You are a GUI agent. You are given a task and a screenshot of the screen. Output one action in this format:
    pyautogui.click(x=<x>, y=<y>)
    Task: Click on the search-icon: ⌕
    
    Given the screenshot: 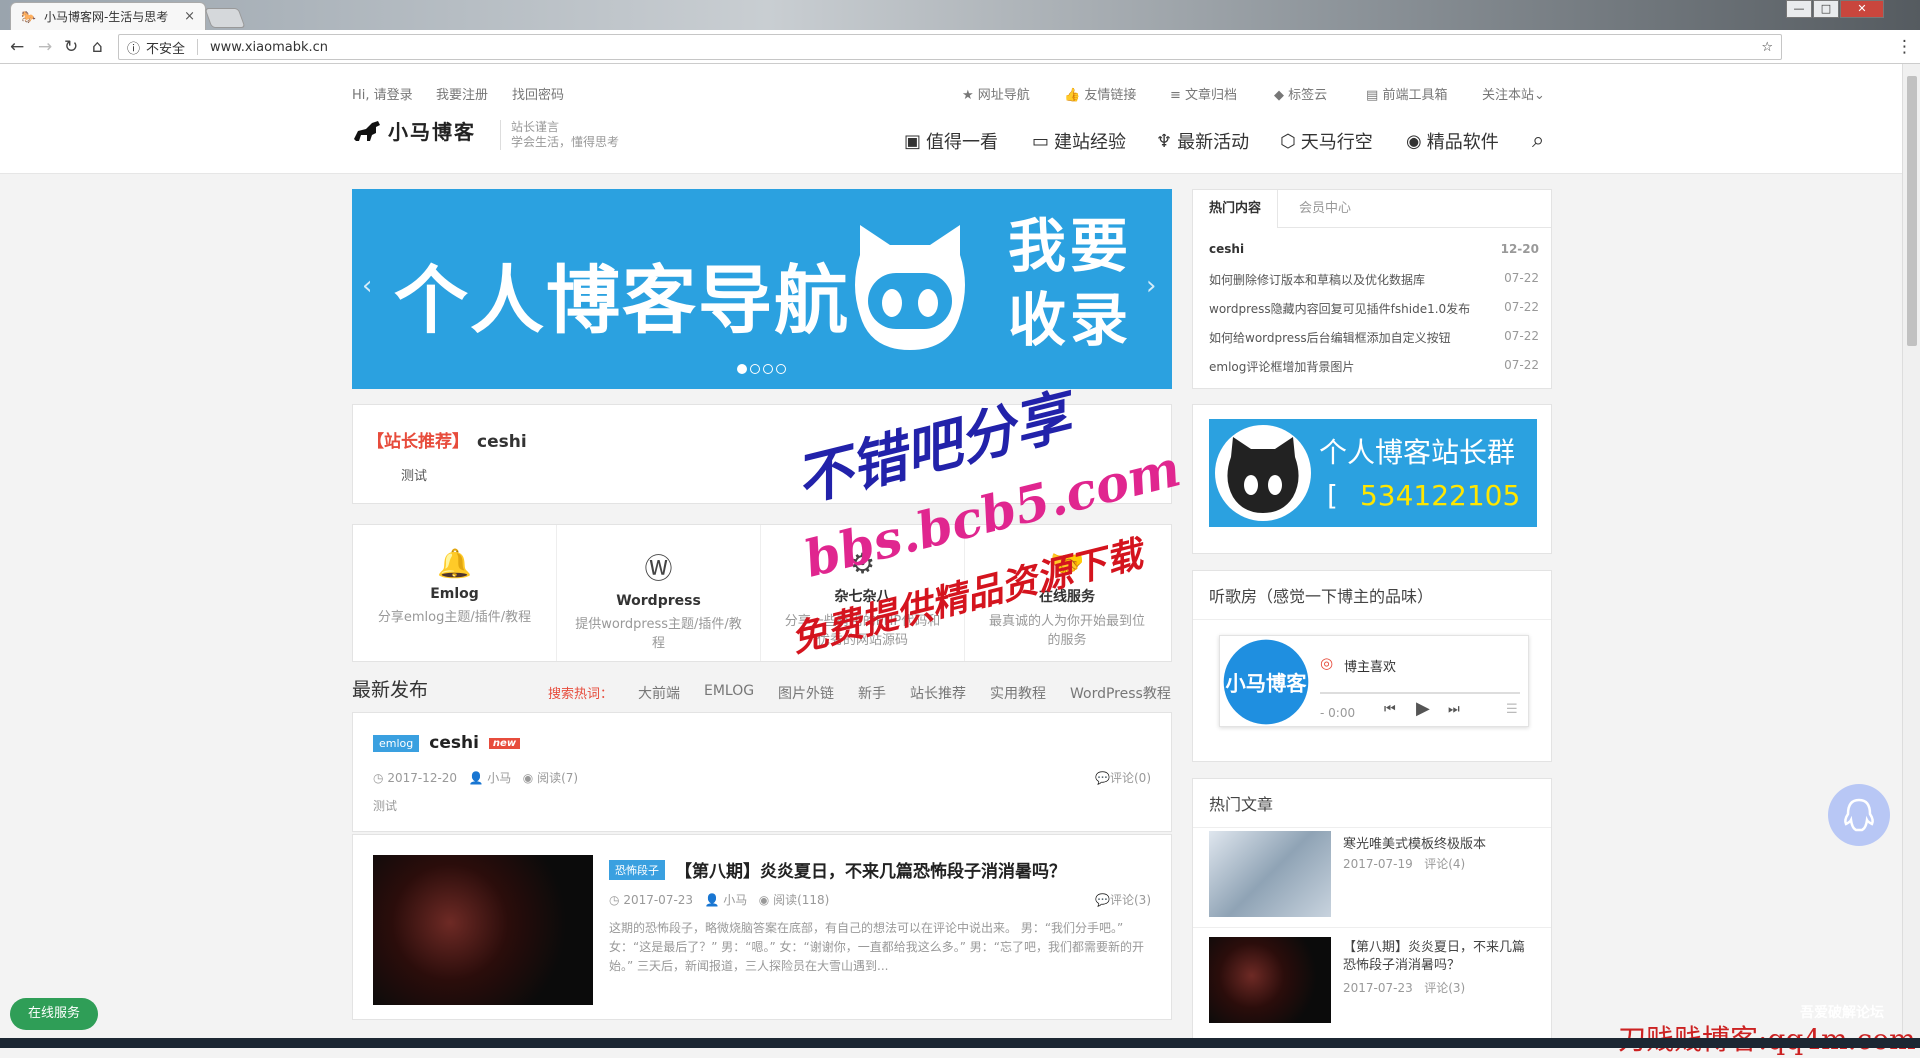 What is the action you would take?
    pyautogui.click(x=1538, y=140)
    